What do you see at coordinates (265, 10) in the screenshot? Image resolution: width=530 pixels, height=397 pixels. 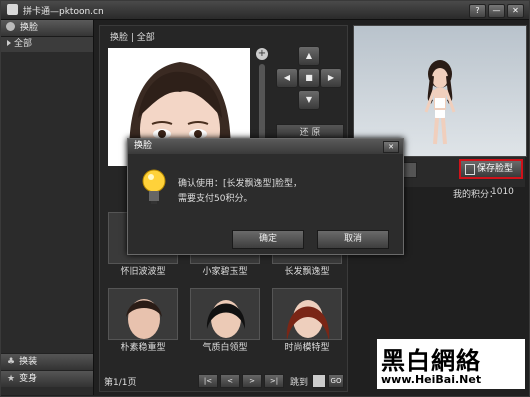 I see `title-bar: 拼卡通—pktoon.cn ? — ✕` at bounding box center [265, 10].